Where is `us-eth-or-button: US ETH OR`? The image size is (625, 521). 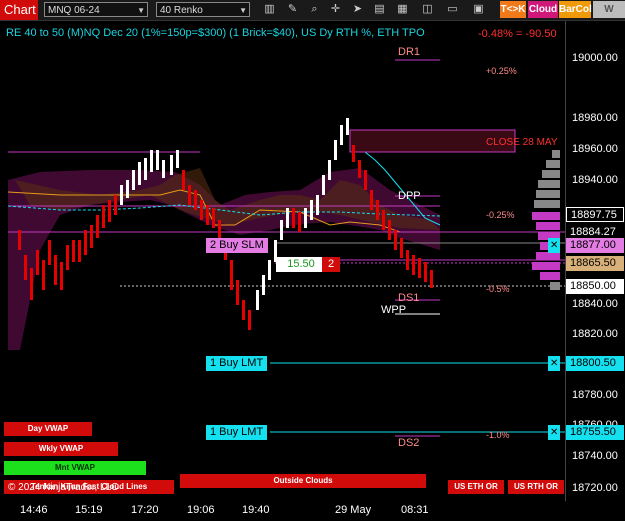 us-eth-or-button: US ETH OR is located at coordinates (476, 487).